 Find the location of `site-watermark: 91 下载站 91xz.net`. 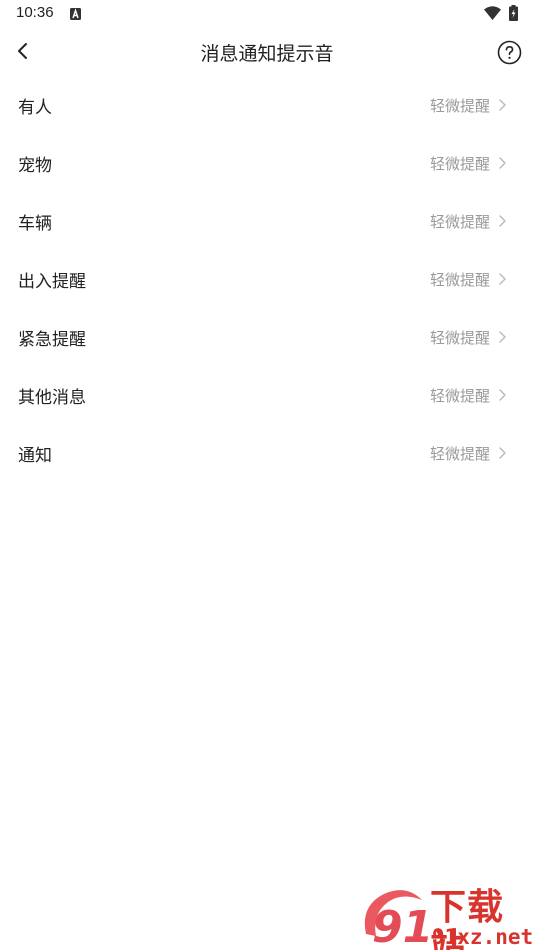

site-watermark: 91 下载站 91xz.net is located at coordinates (448, 919).